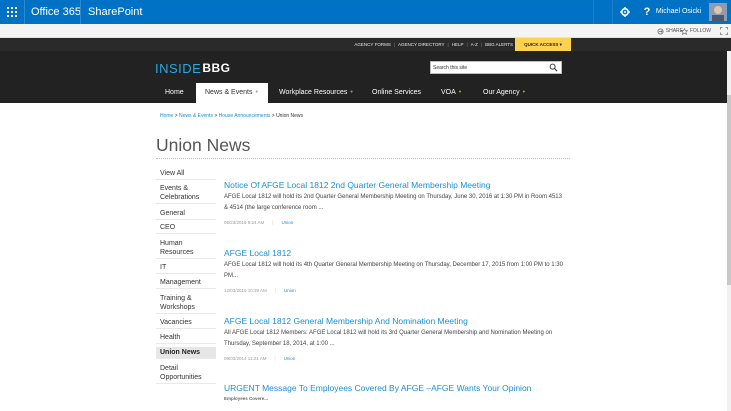  I want to click on article-date: 12/03/2015 10:39 AM, so click(245, 290).